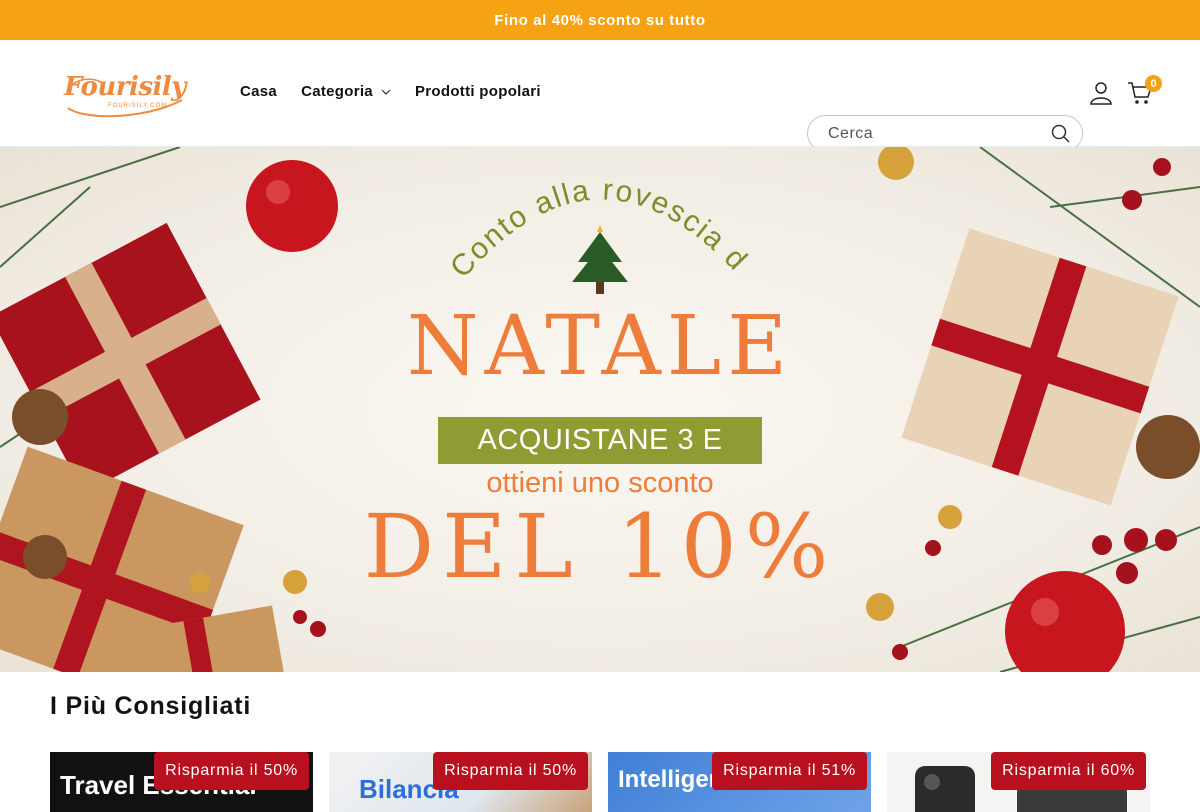  I want to click on discount-badge: Risparmia il 51%, so click(789, 771).